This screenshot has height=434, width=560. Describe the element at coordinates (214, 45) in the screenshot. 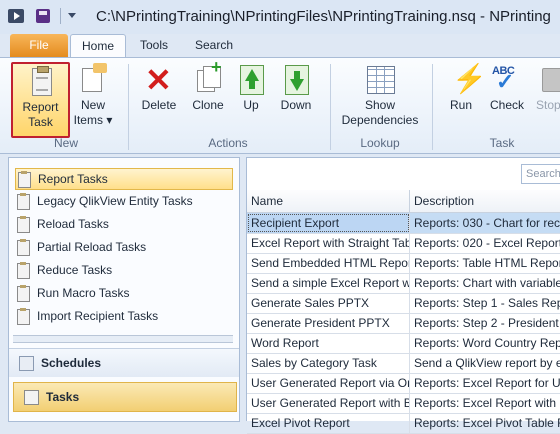

I see `tab-search: Search` at that location.